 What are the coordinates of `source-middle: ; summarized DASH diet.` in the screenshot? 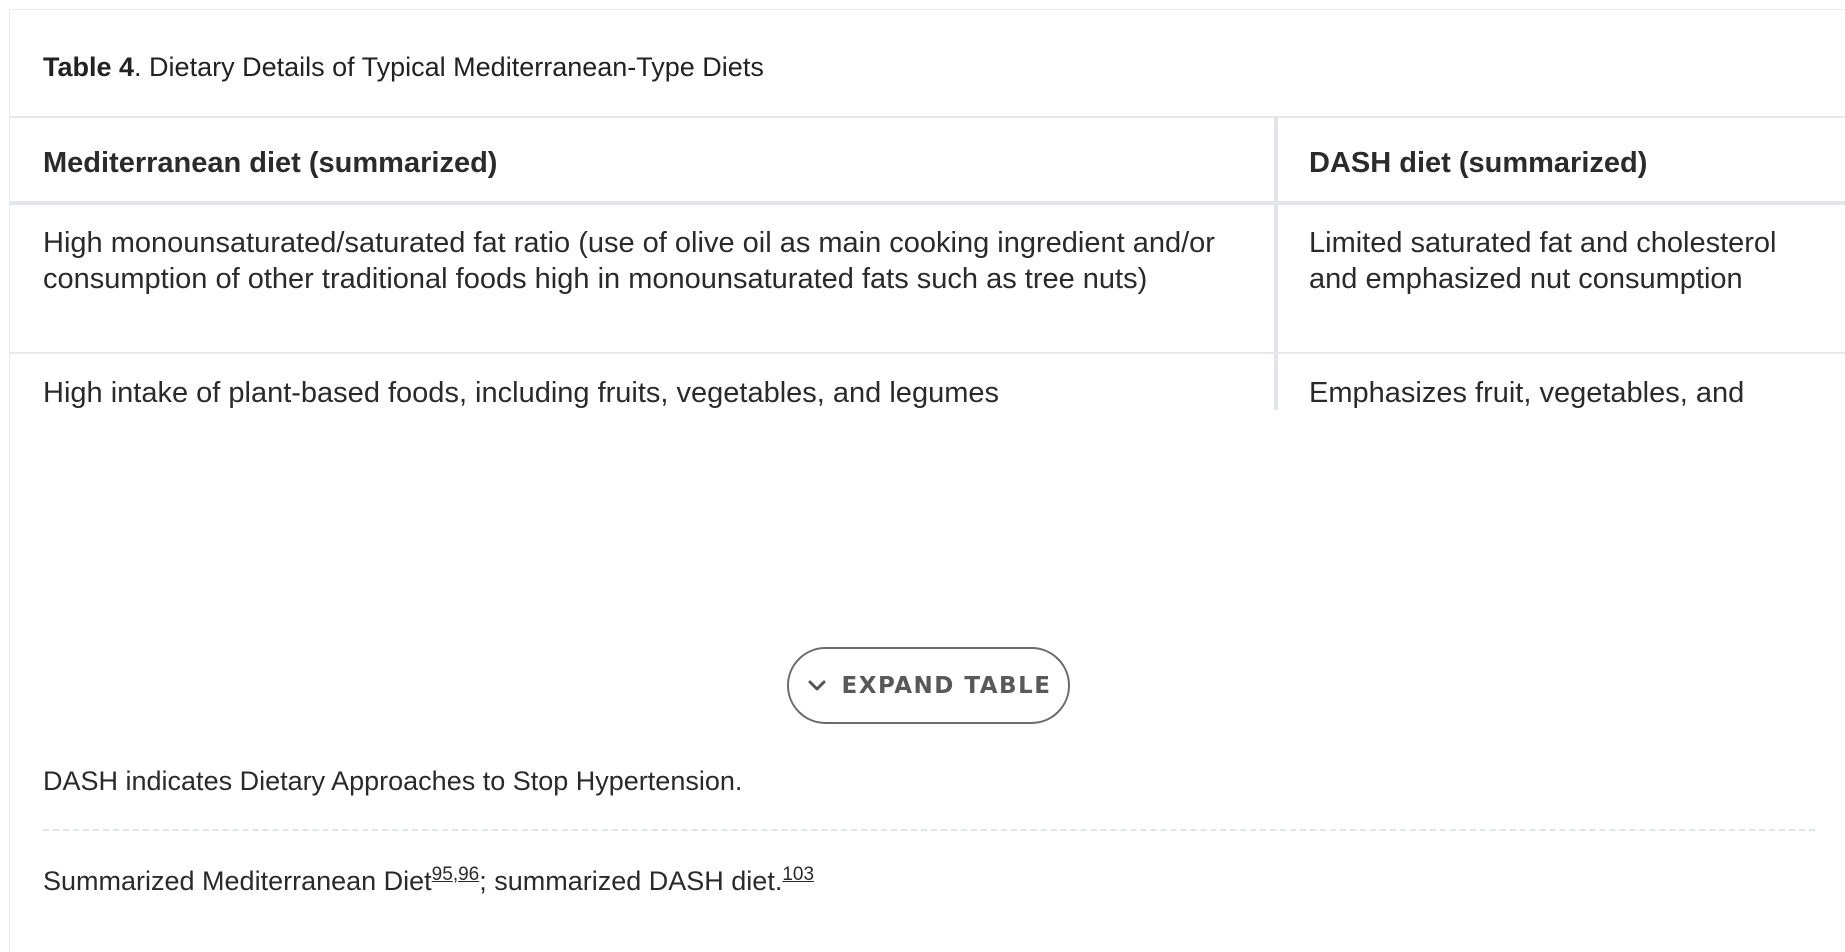 It's located at (631, 881).